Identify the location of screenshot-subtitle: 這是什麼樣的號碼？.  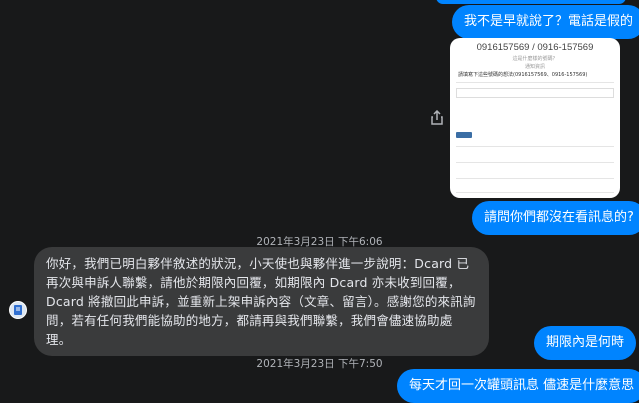
(535, 59).